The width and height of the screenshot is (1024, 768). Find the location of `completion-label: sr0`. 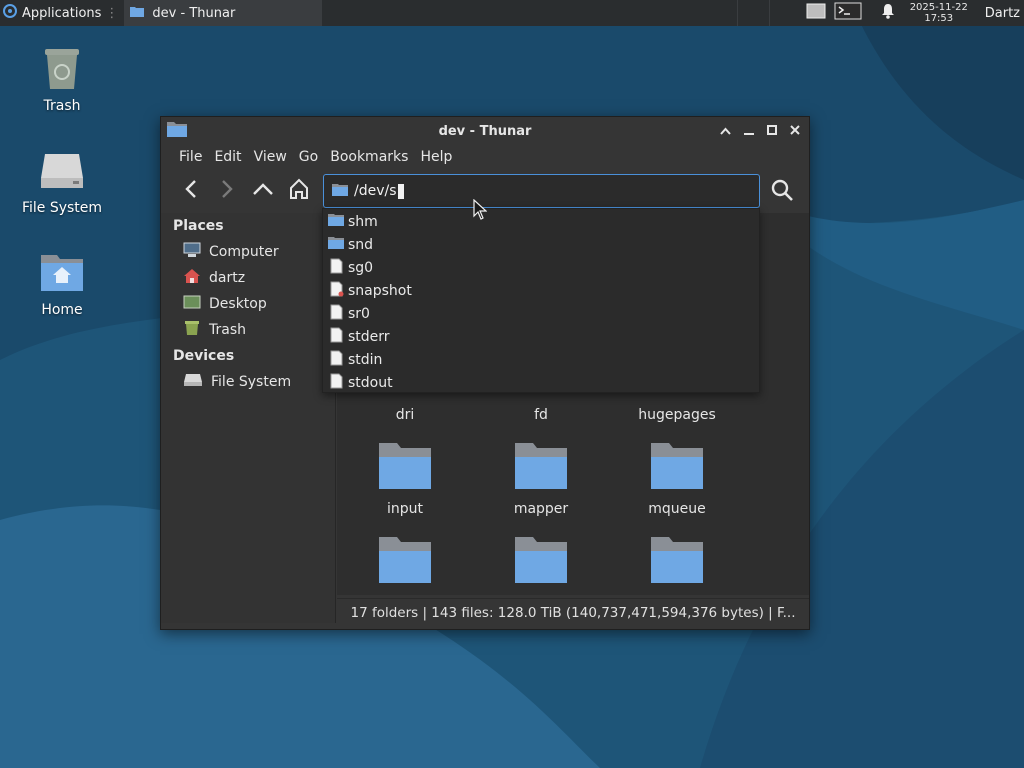

completion-label: sr0 is located at coordinates (359, 313).